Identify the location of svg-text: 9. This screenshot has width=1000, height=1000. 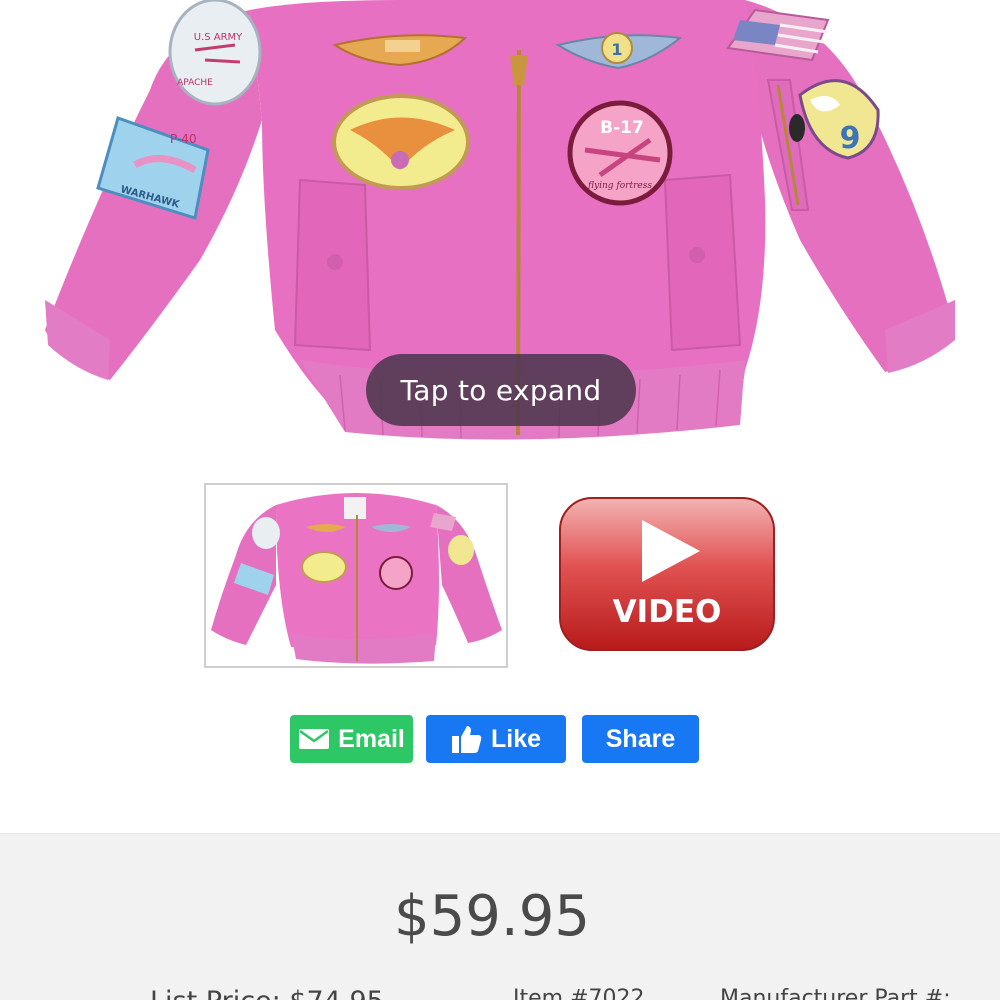
(850, 138).